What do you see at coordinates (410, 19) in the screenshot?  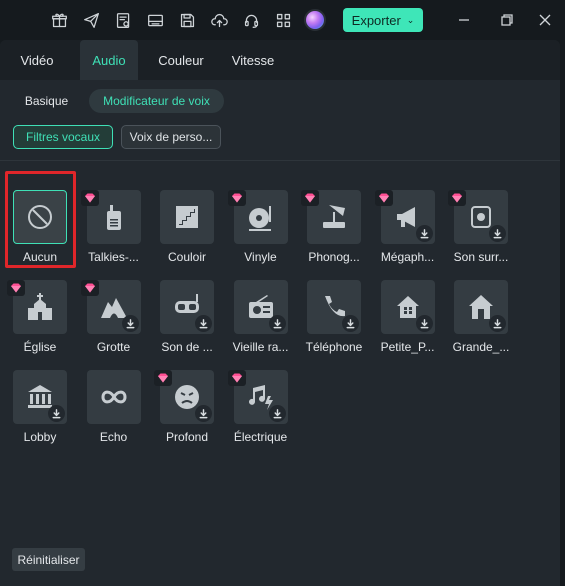 I see `chevron-down-icon: ⌄` at bounding box center [410, 19].